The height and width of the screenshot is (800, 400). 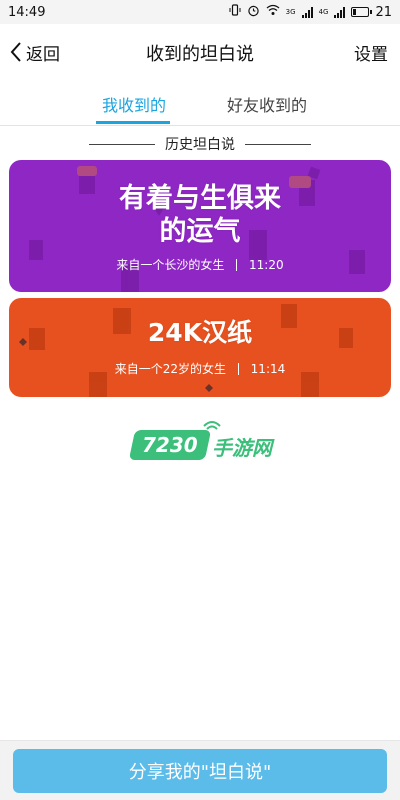 I want to click on watermark-badge: 7230, so click(x=170, y=445).